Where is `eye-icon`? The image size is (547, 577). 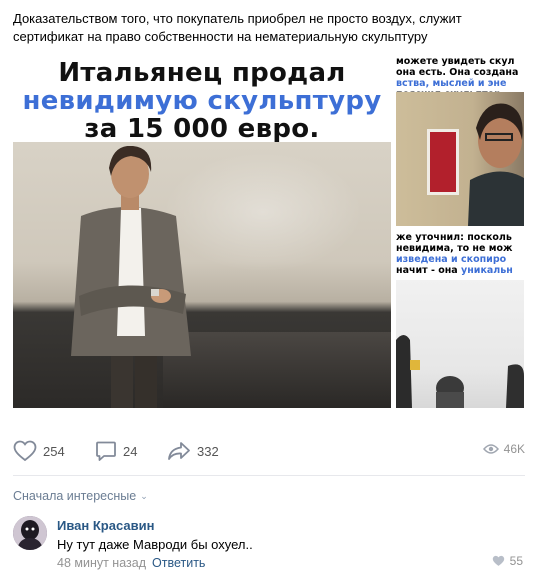 eye-icon is located at coordinates (490, 449).